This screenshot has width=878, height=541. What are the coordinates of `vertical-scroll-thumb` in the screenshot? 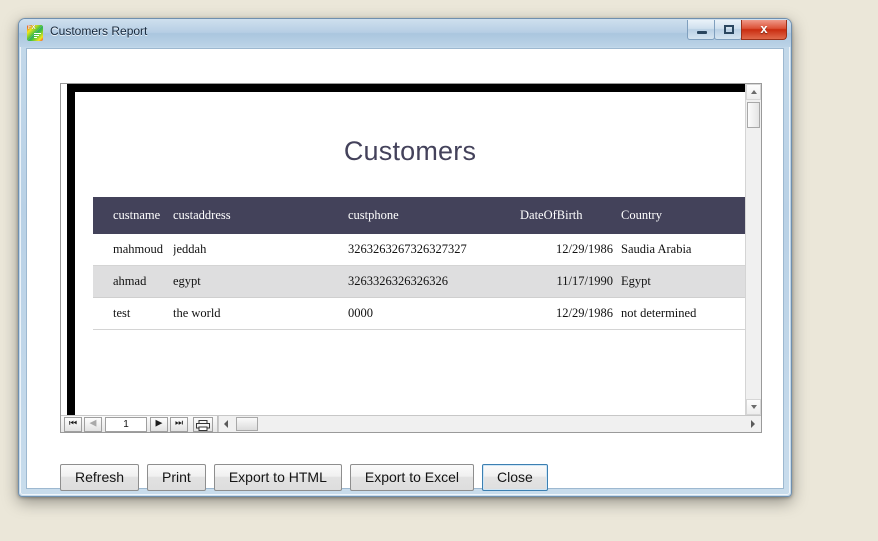 It's located at (753, 115).